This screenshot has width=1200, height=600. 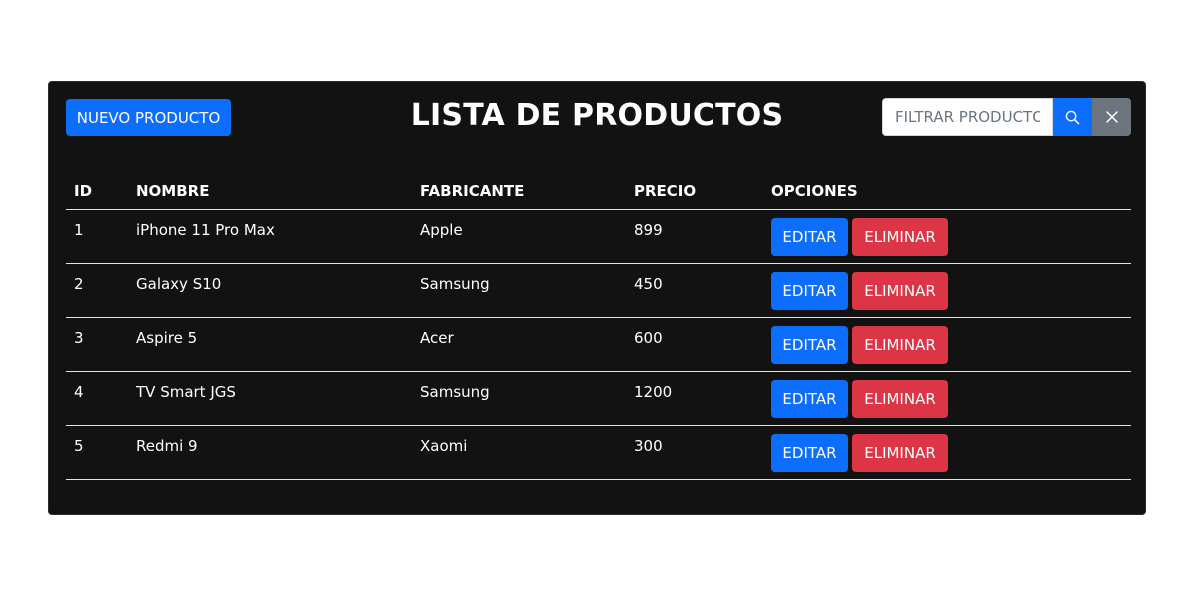 I want to click on cell-fabricante: Acer, so click(x=519, y=344).